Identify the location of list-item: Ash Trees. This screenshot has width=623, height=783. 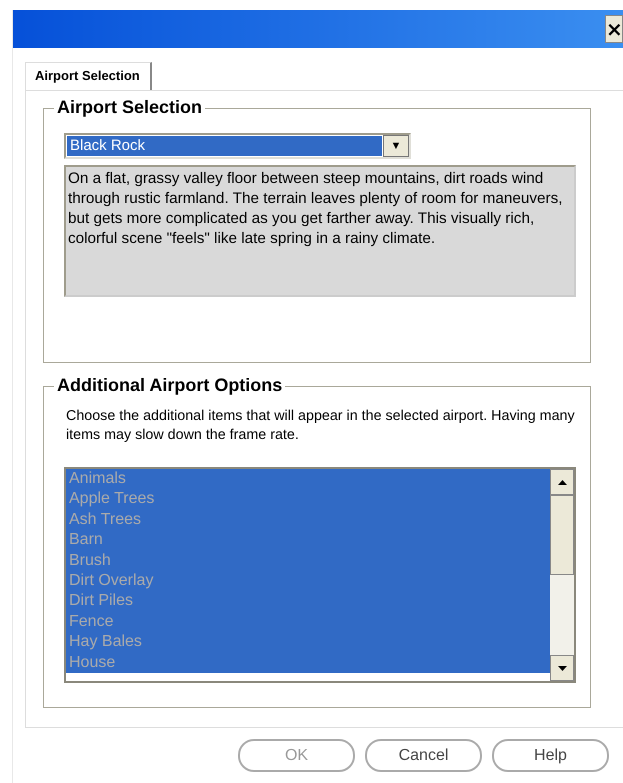
(308, 520).